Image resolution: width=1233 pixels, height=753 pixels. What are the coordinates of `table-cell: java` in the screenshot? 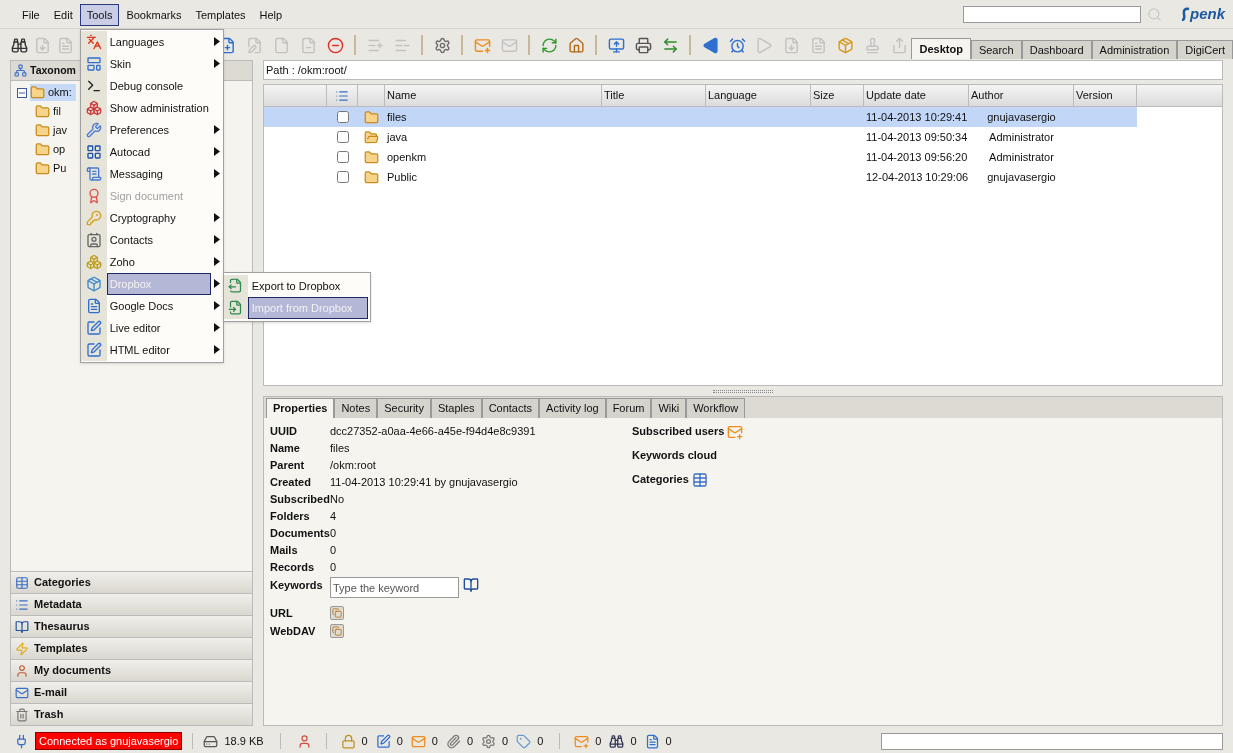 It's located at (397, 136).